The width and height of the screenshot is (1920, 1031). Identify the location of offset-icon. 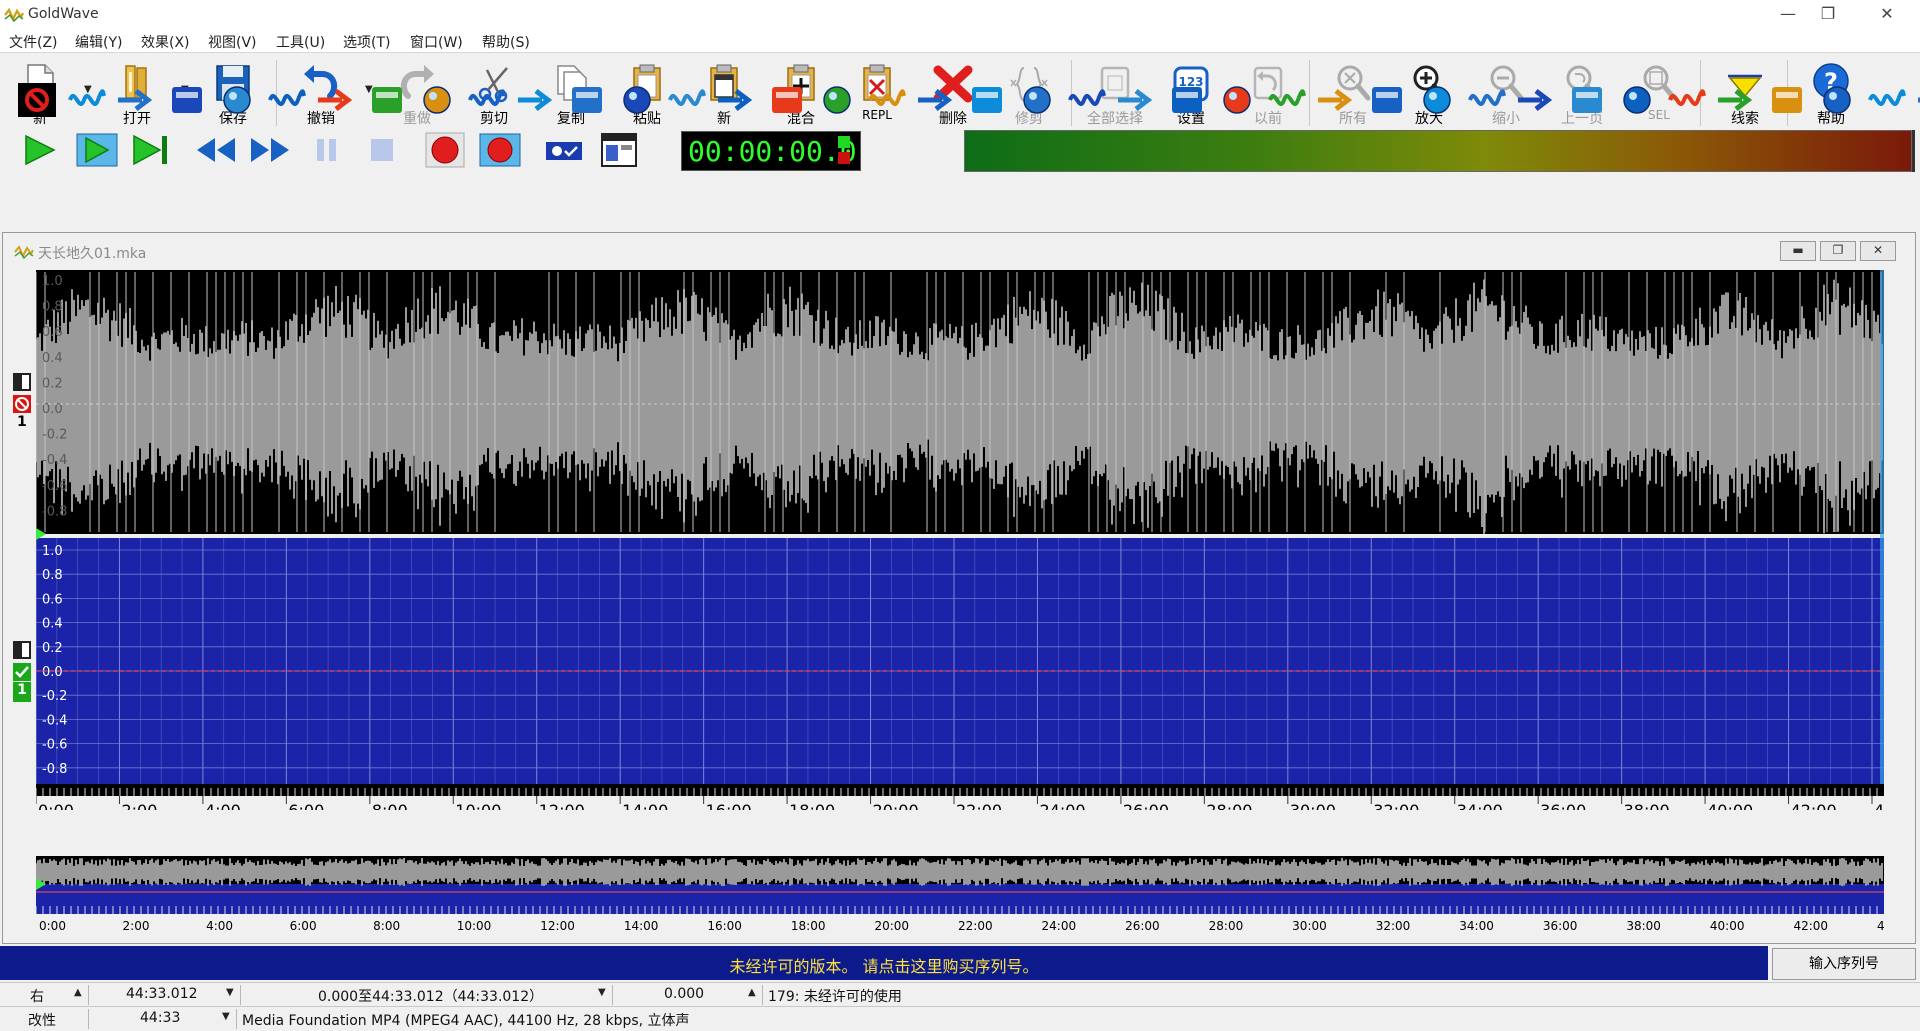
(587, 100).